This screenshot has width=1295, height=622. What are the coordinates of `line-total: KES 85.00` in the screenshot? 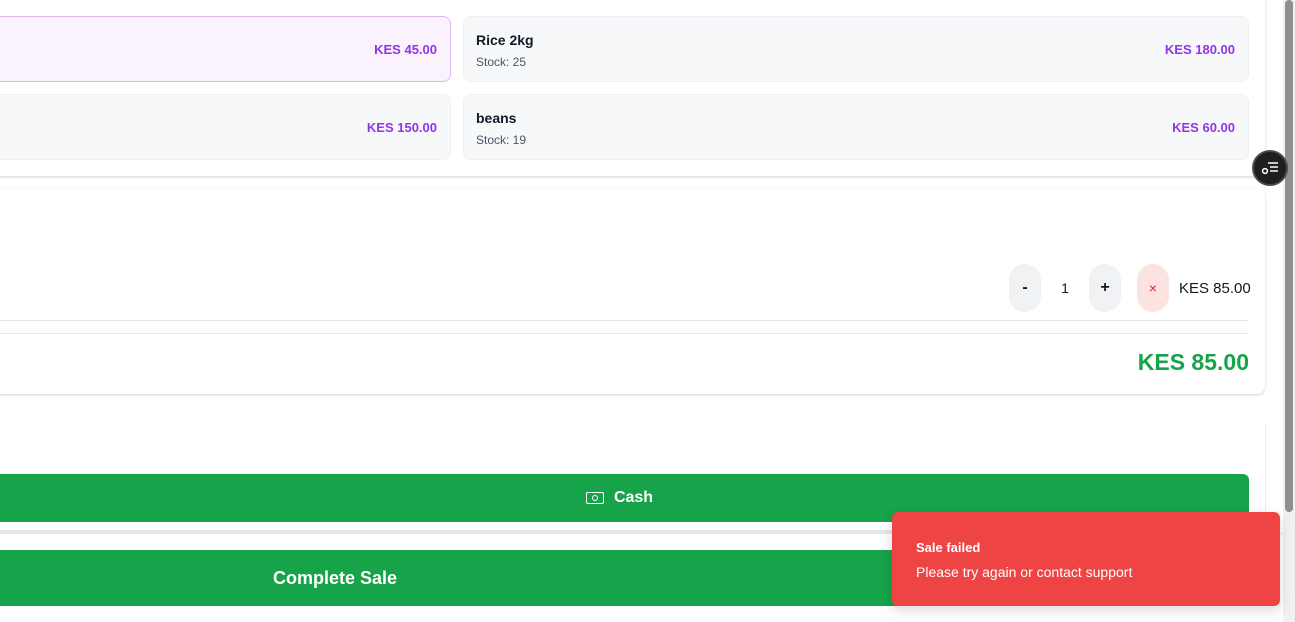 It's located at (1215, 288).